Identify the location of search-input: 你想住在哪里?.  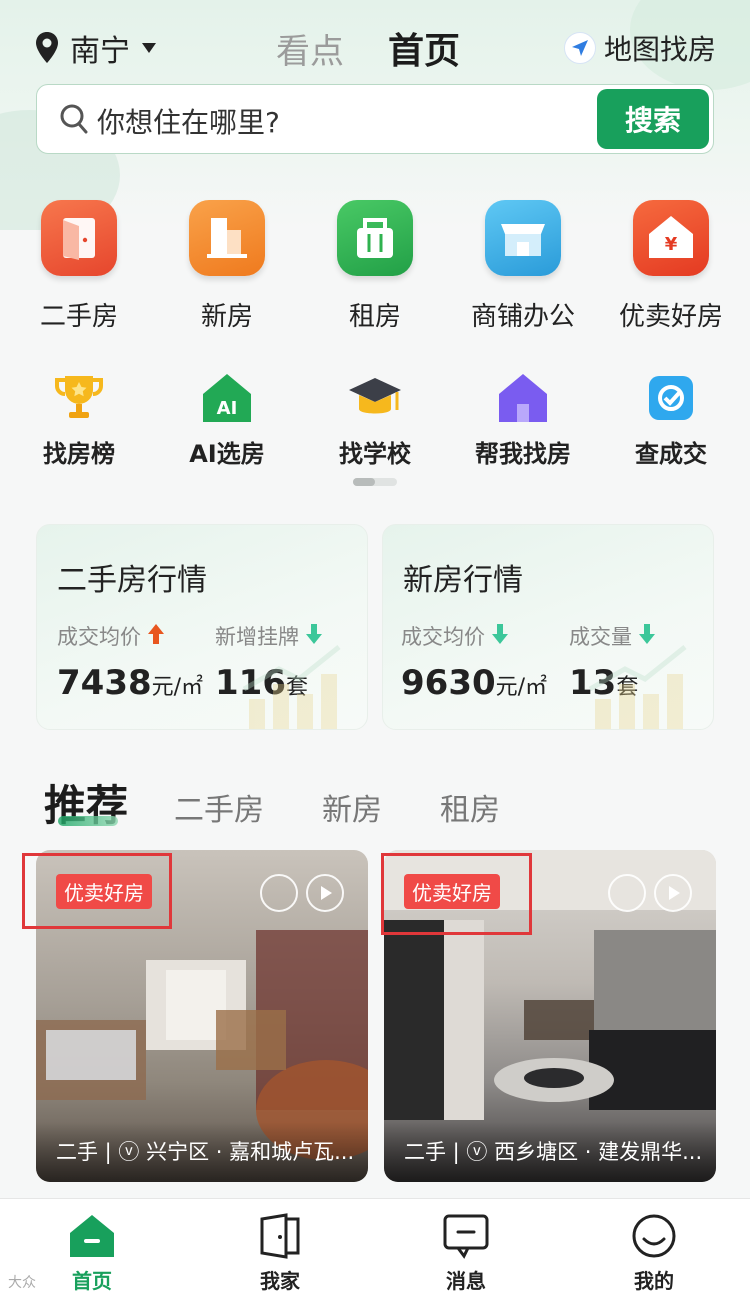
(188, 121).